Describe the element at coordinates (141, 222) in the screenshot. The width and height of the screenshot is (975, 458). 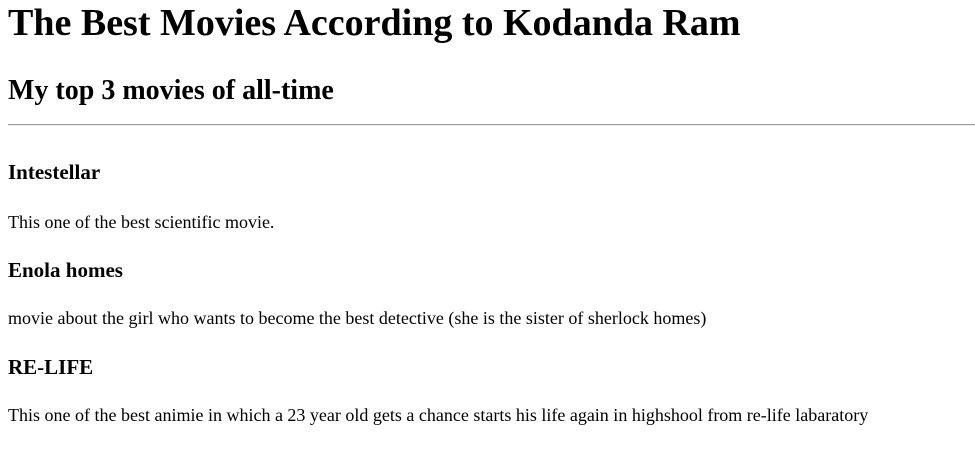
I see `movie-description-interstellar: This one of the best scientific movie.` at that location.